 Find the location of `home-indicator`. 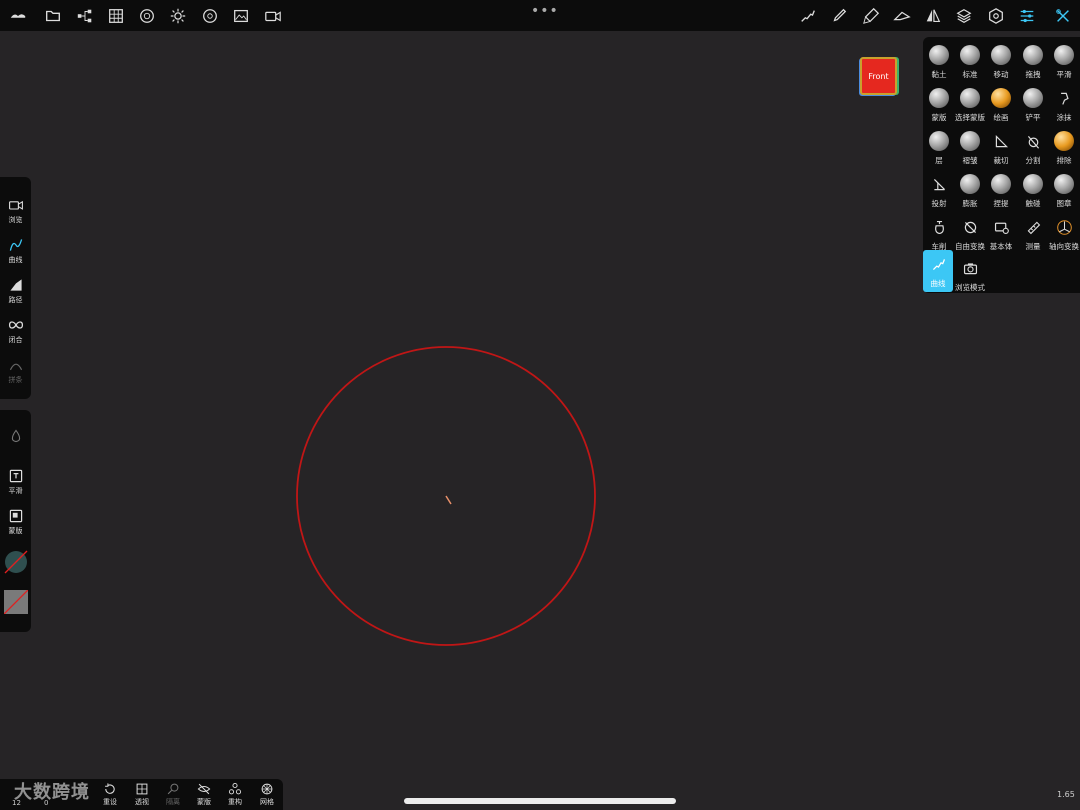

home-indicator is located at coordinates (540, 801).